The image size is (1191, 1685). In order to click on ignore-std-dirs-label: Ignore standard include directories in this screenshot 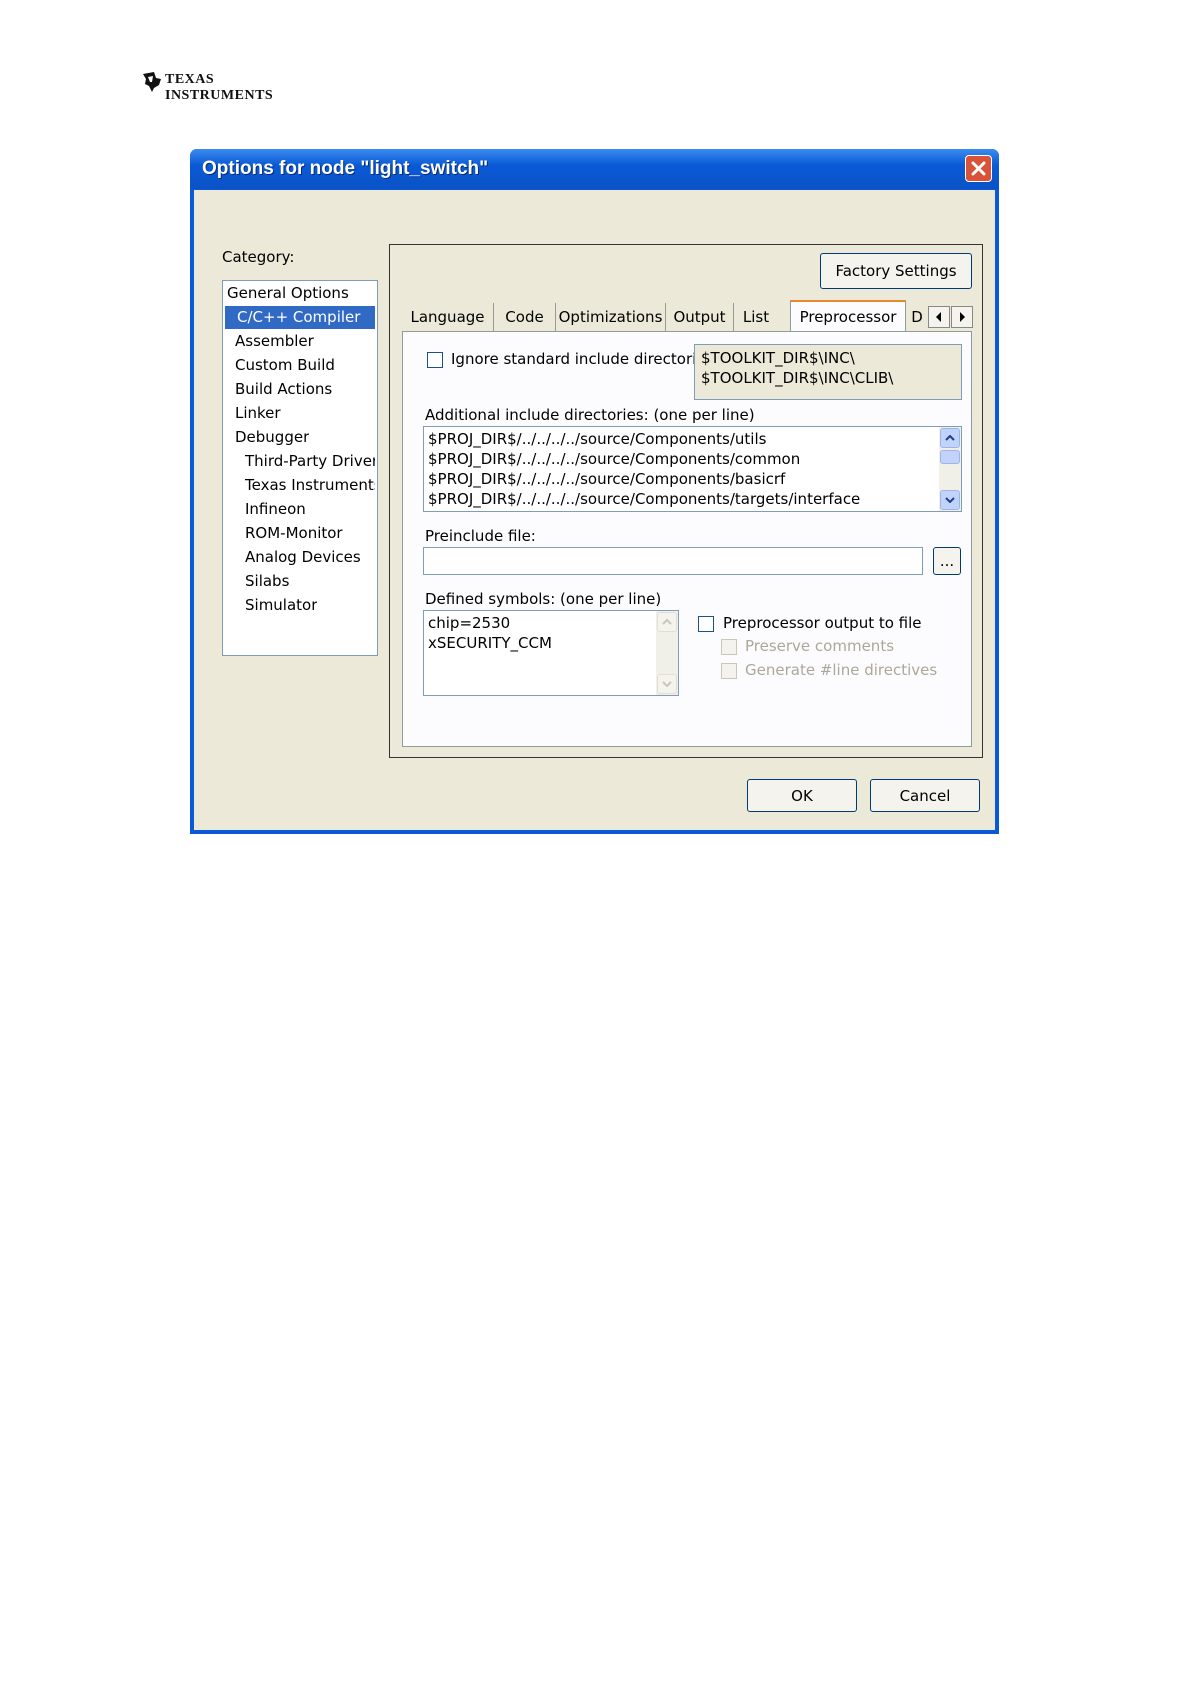, I will do `click(582, 359)`.